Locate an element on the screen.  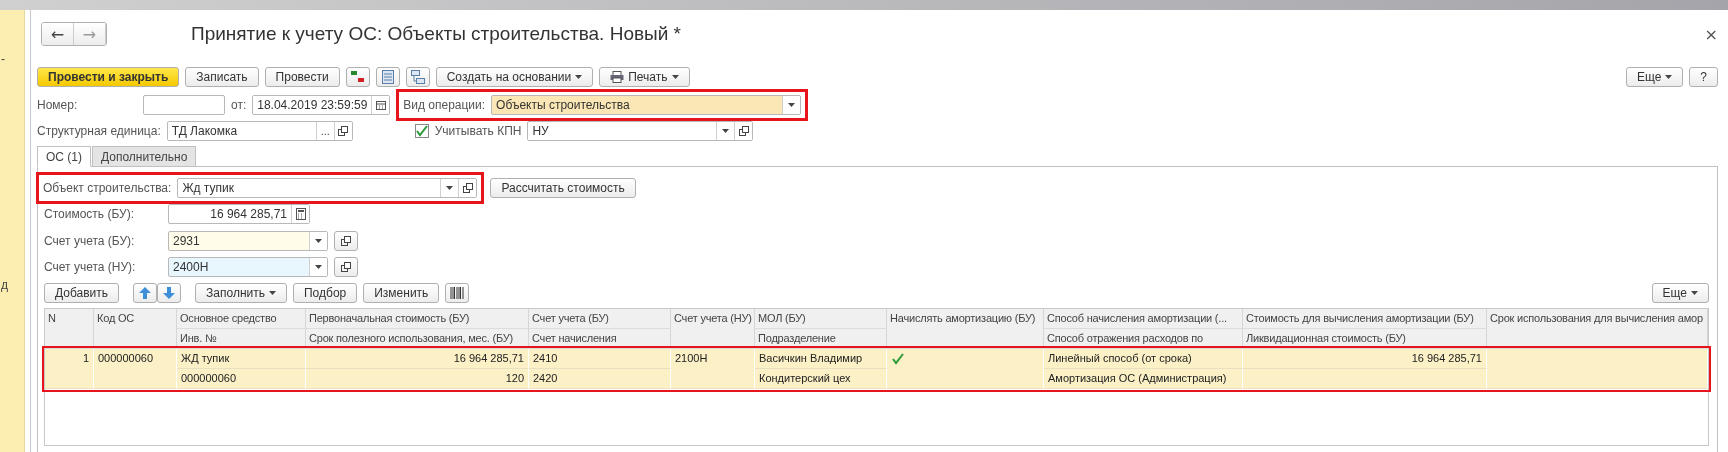
date-field: 18.04.2019 23:59:59 is located at coordinates (321, 105).